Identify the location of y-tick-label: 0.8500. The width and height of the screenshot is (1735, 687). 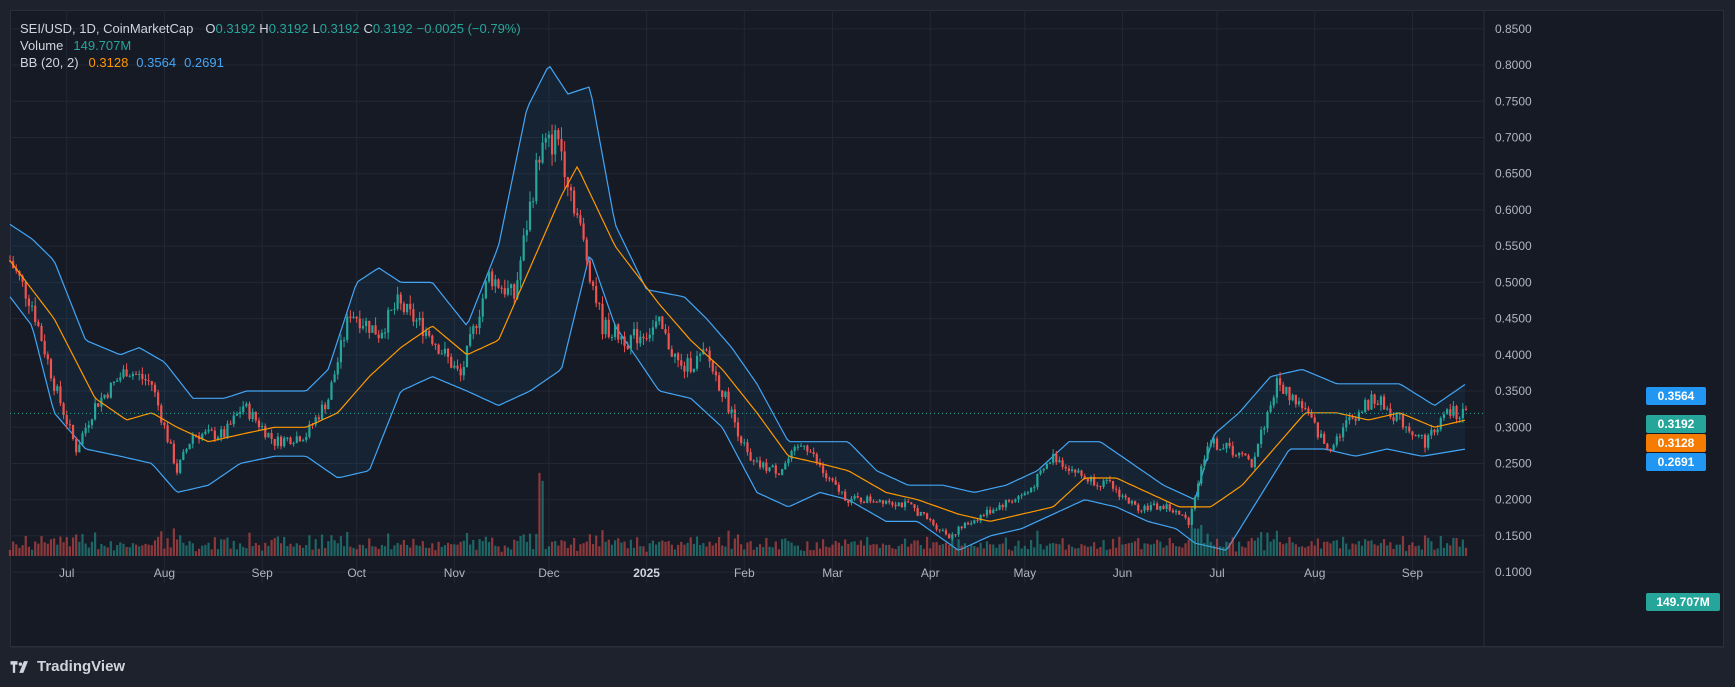
(1513, 29).